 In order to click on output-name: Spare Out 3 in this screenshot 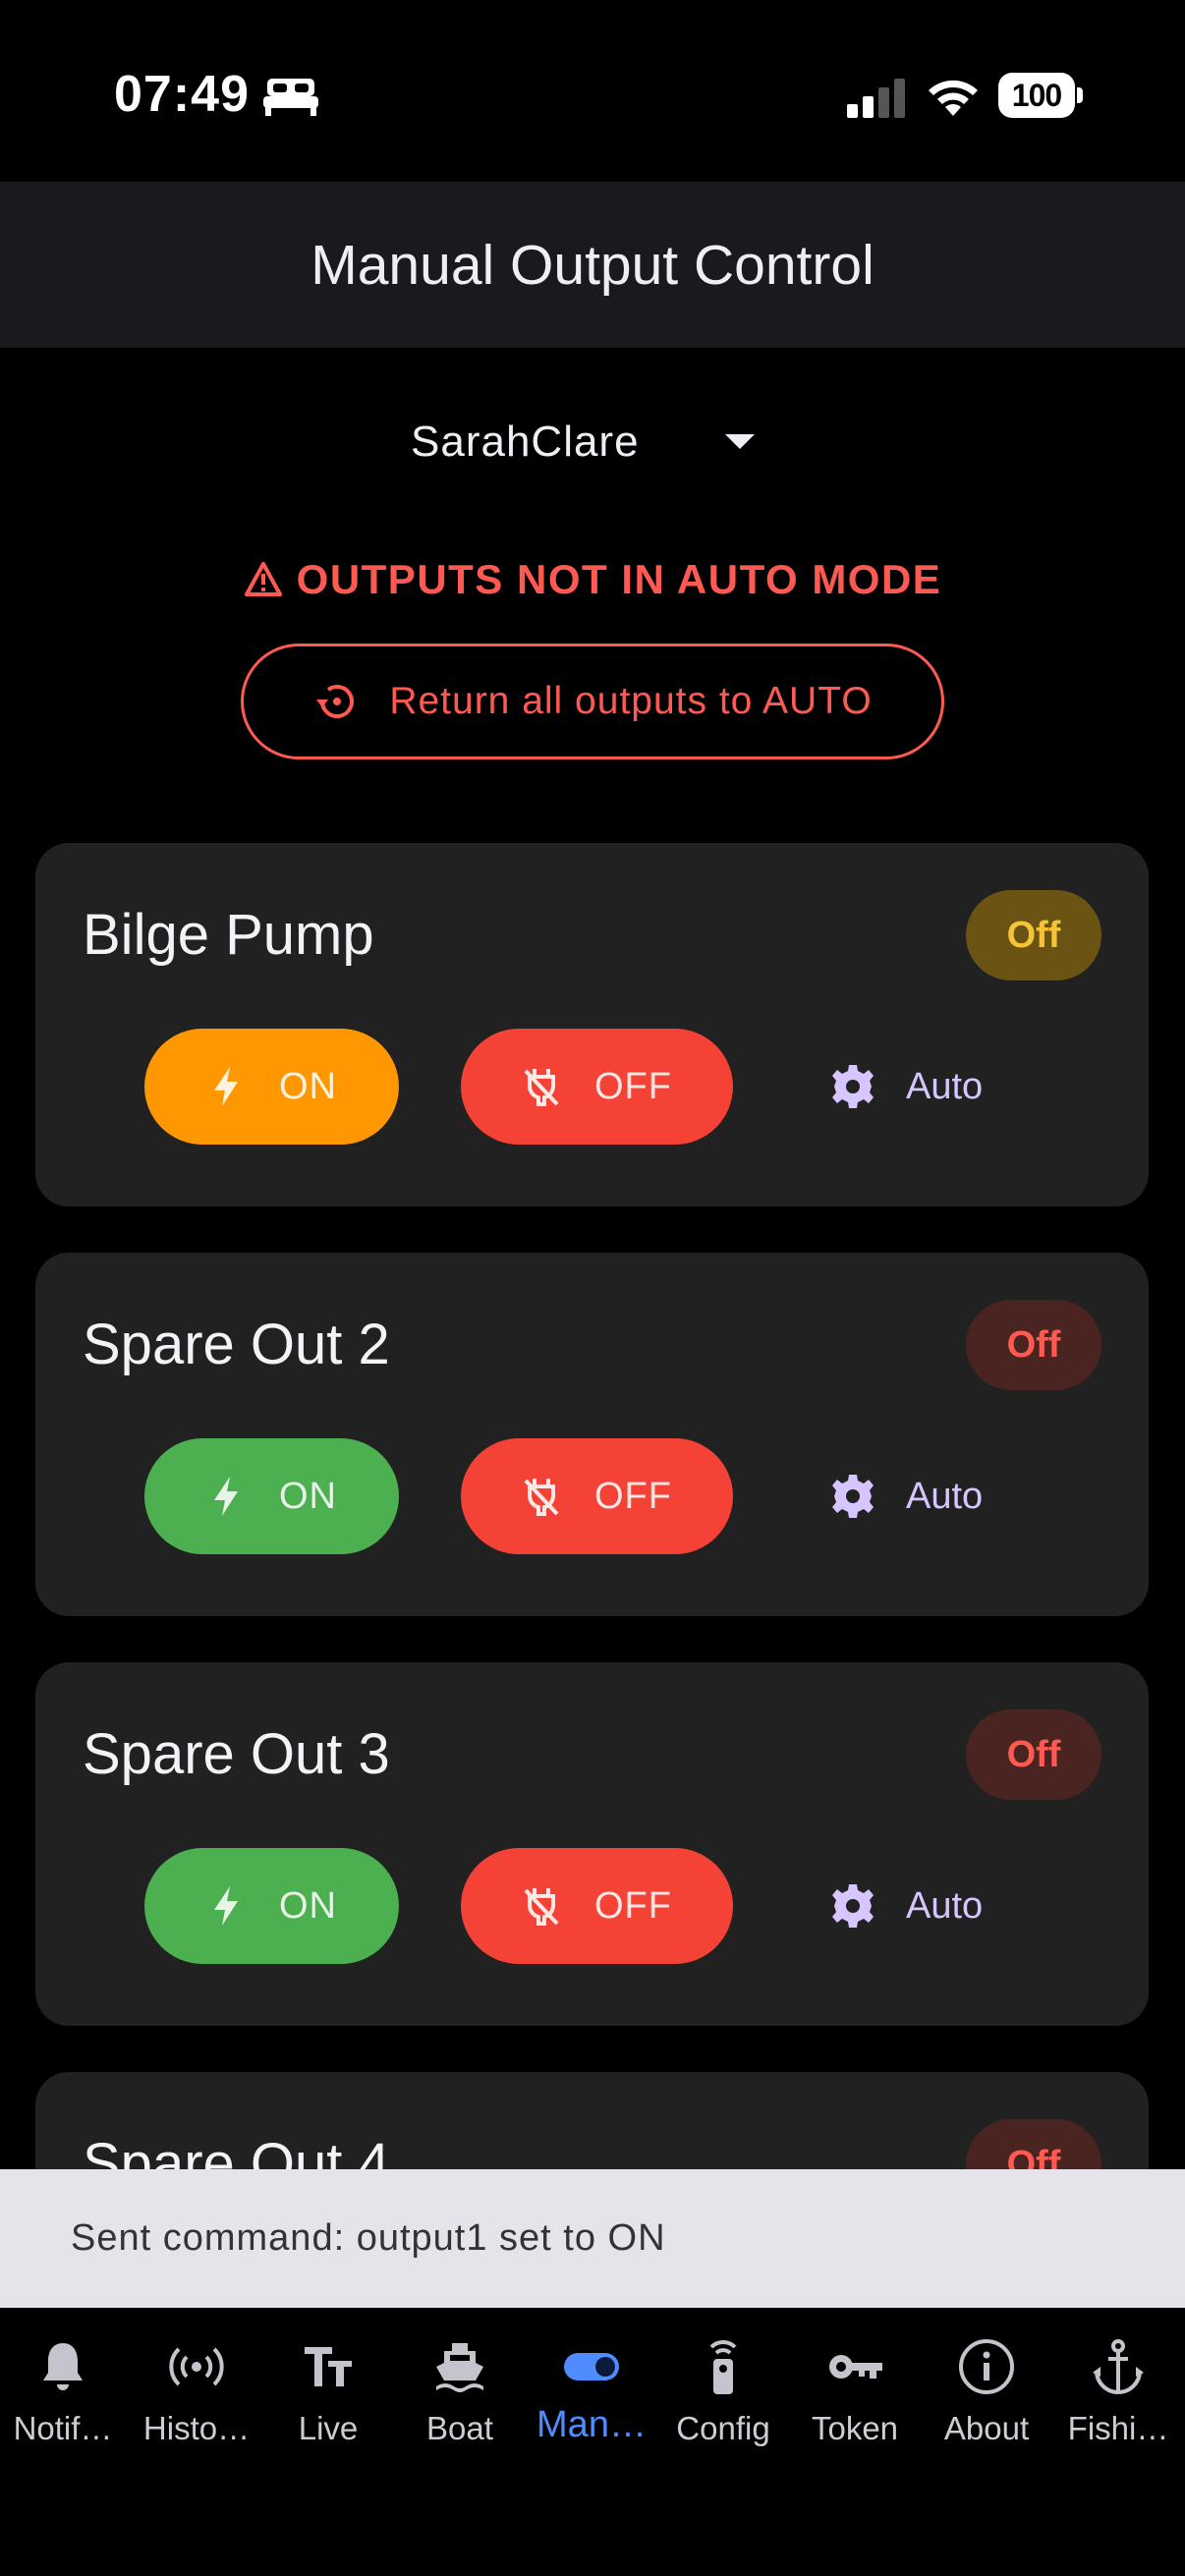, I will do `click(237, 1754)`.